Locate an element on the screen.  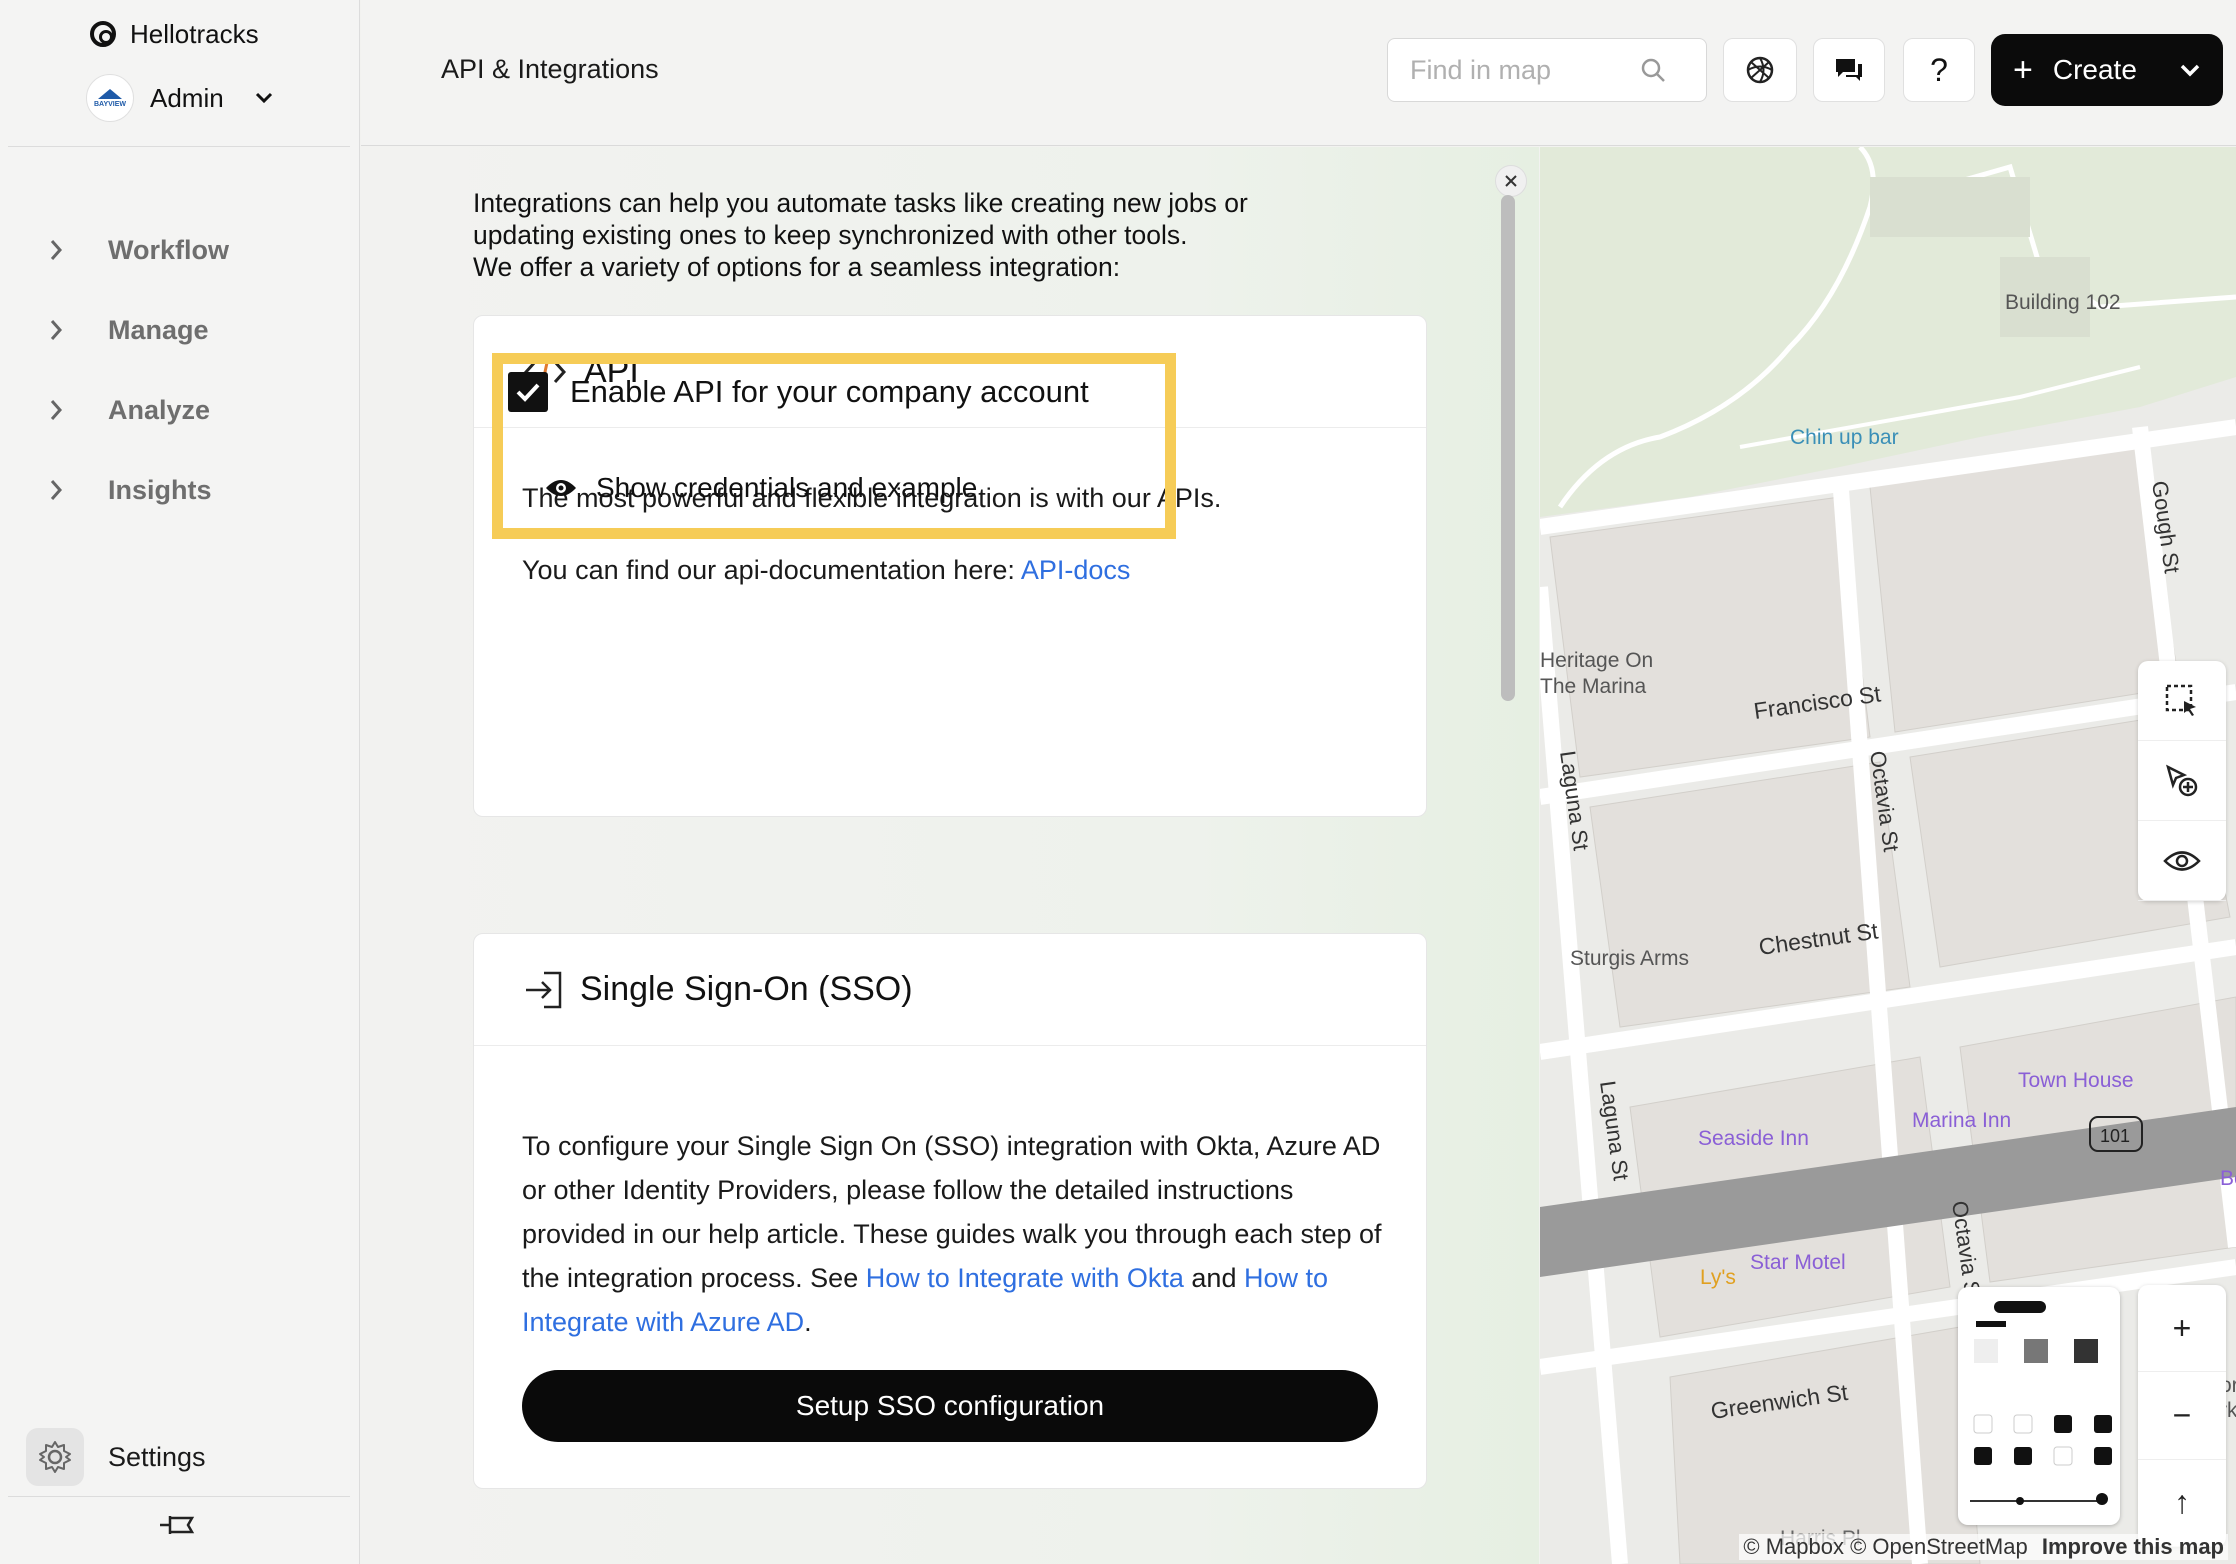
enable-api-label: Enable API for your company account is located at coordinates (829, 391).